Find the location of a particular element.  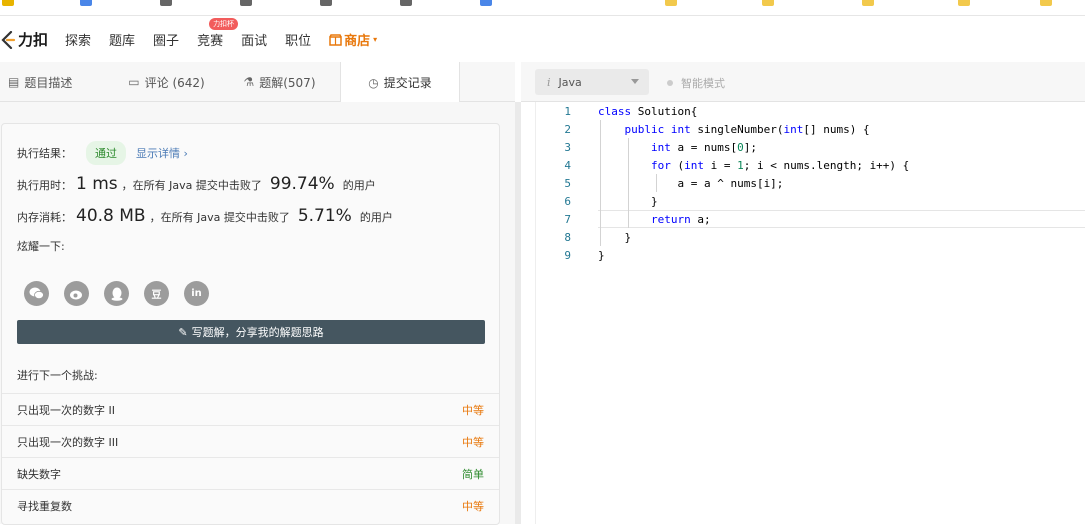

nav-interview: 面试 is located at coordinates (254, 39).